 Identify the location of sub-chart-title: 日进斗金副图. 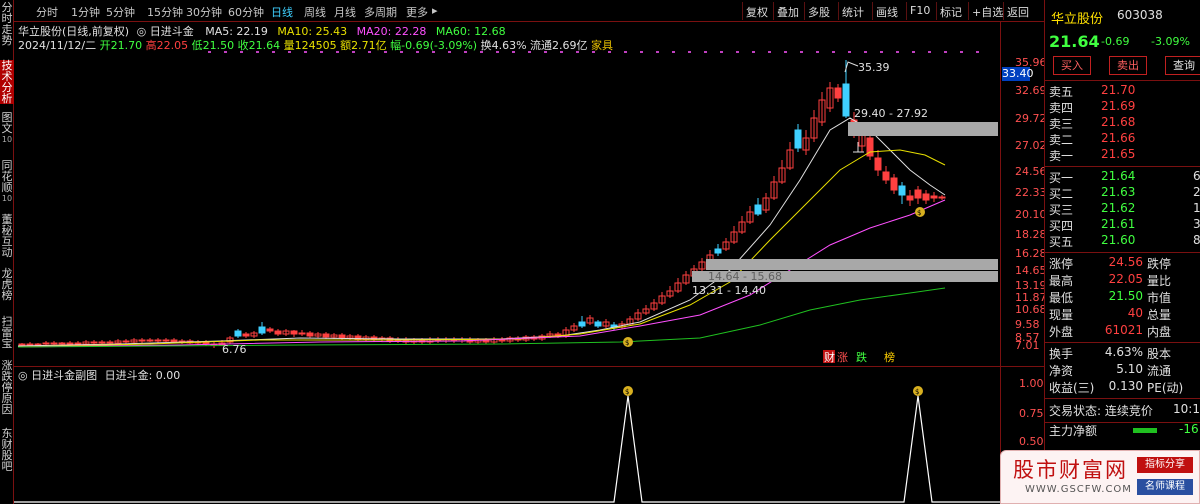
(64, 375).